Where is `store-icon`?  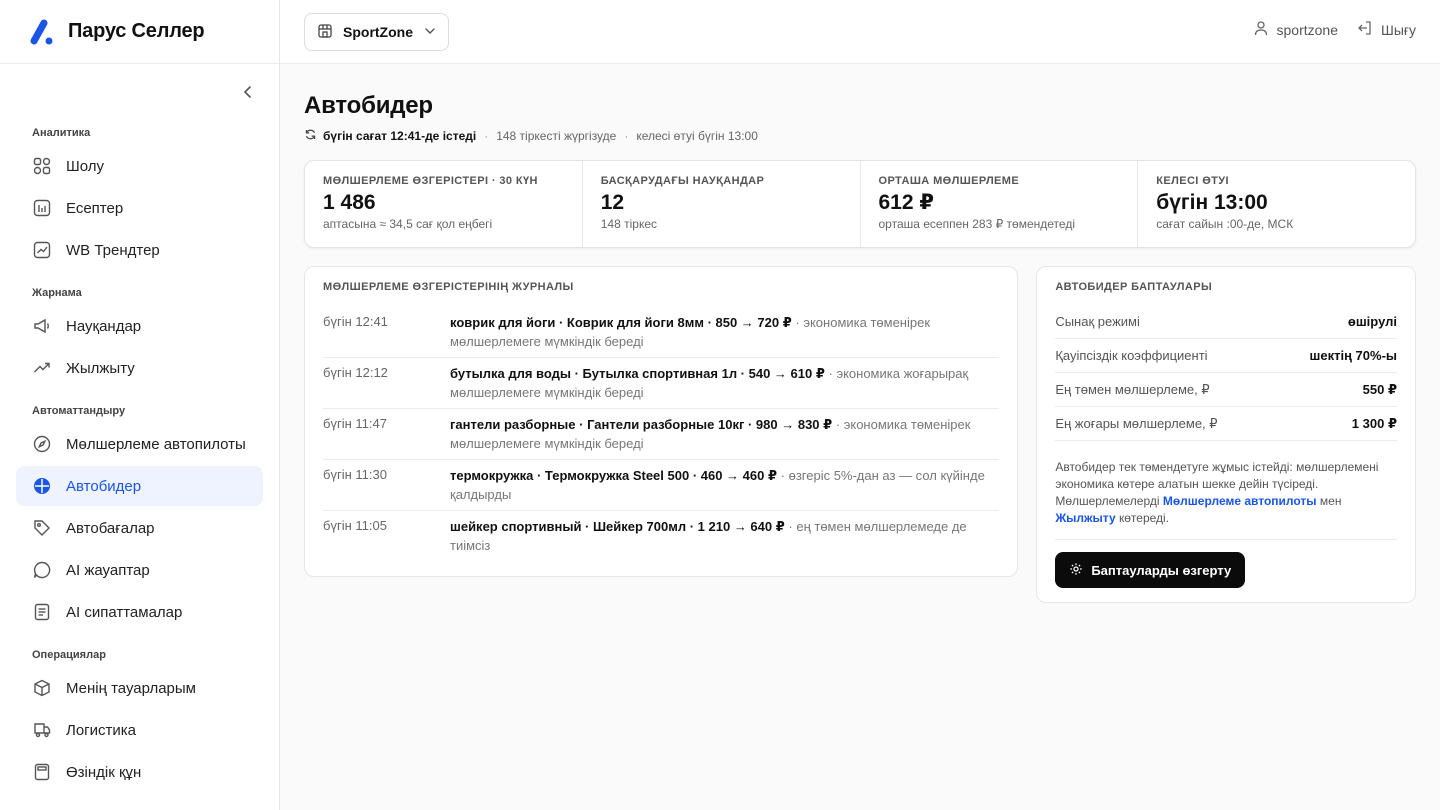
store-icon is located at coordinates (325, 32).